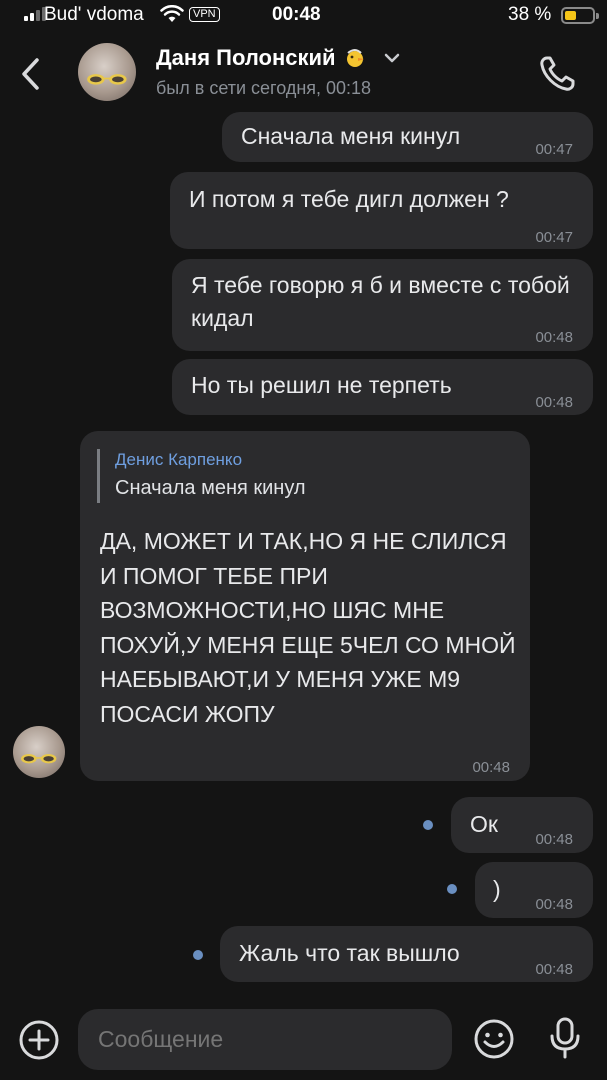 This screenshot has height=1080, width=607. Describe the element at coordinates (349, 199) in the screenshot. I see `message-text: И потом я тебе дигл должен ?` at that location.